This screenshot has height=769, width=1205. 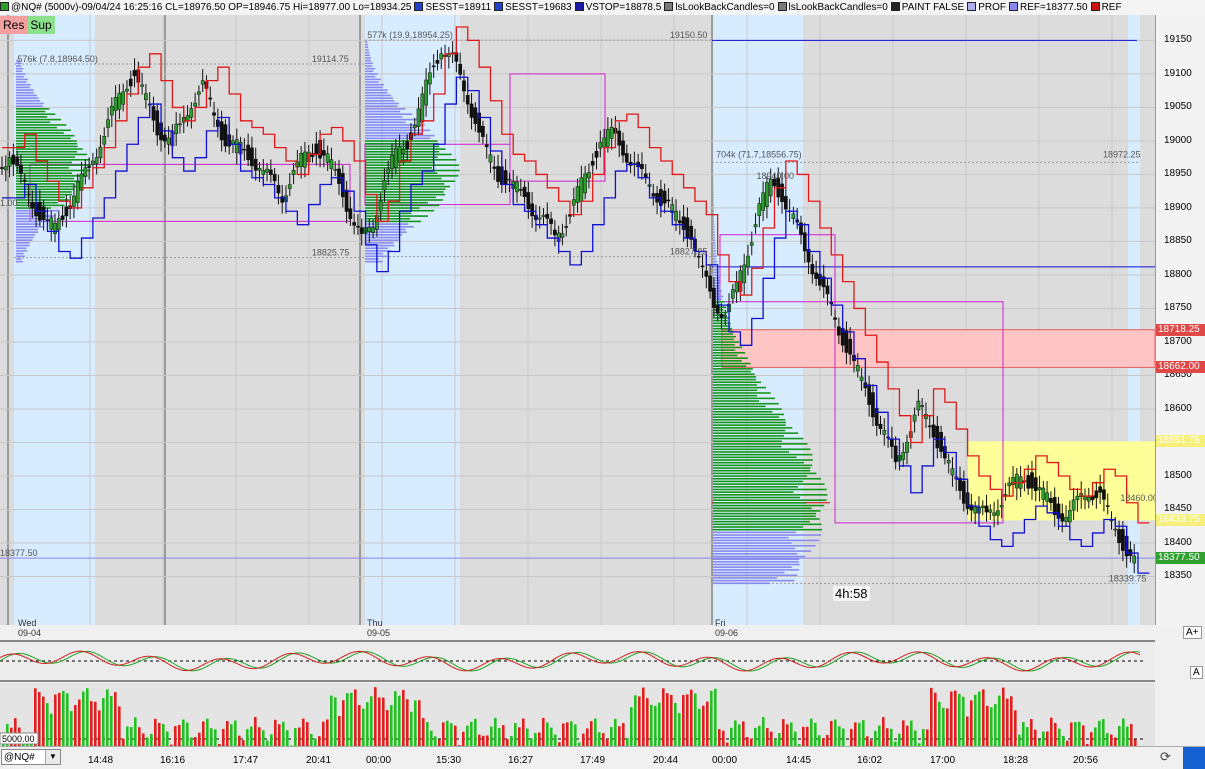 I want to click on bar-countdown: 4h:58, so click(x=851, y=593).